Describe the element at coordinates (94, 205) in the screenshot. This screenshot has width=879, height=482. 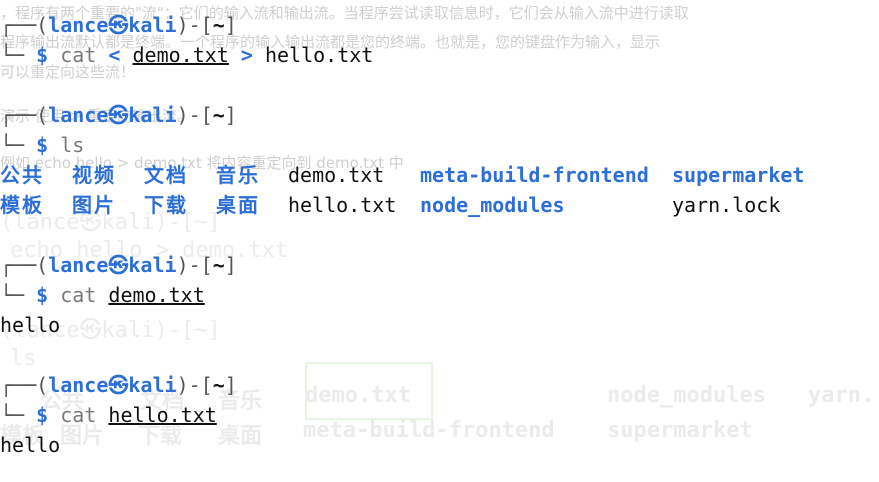
I see `ls-dir-entry: 图片` at that location.